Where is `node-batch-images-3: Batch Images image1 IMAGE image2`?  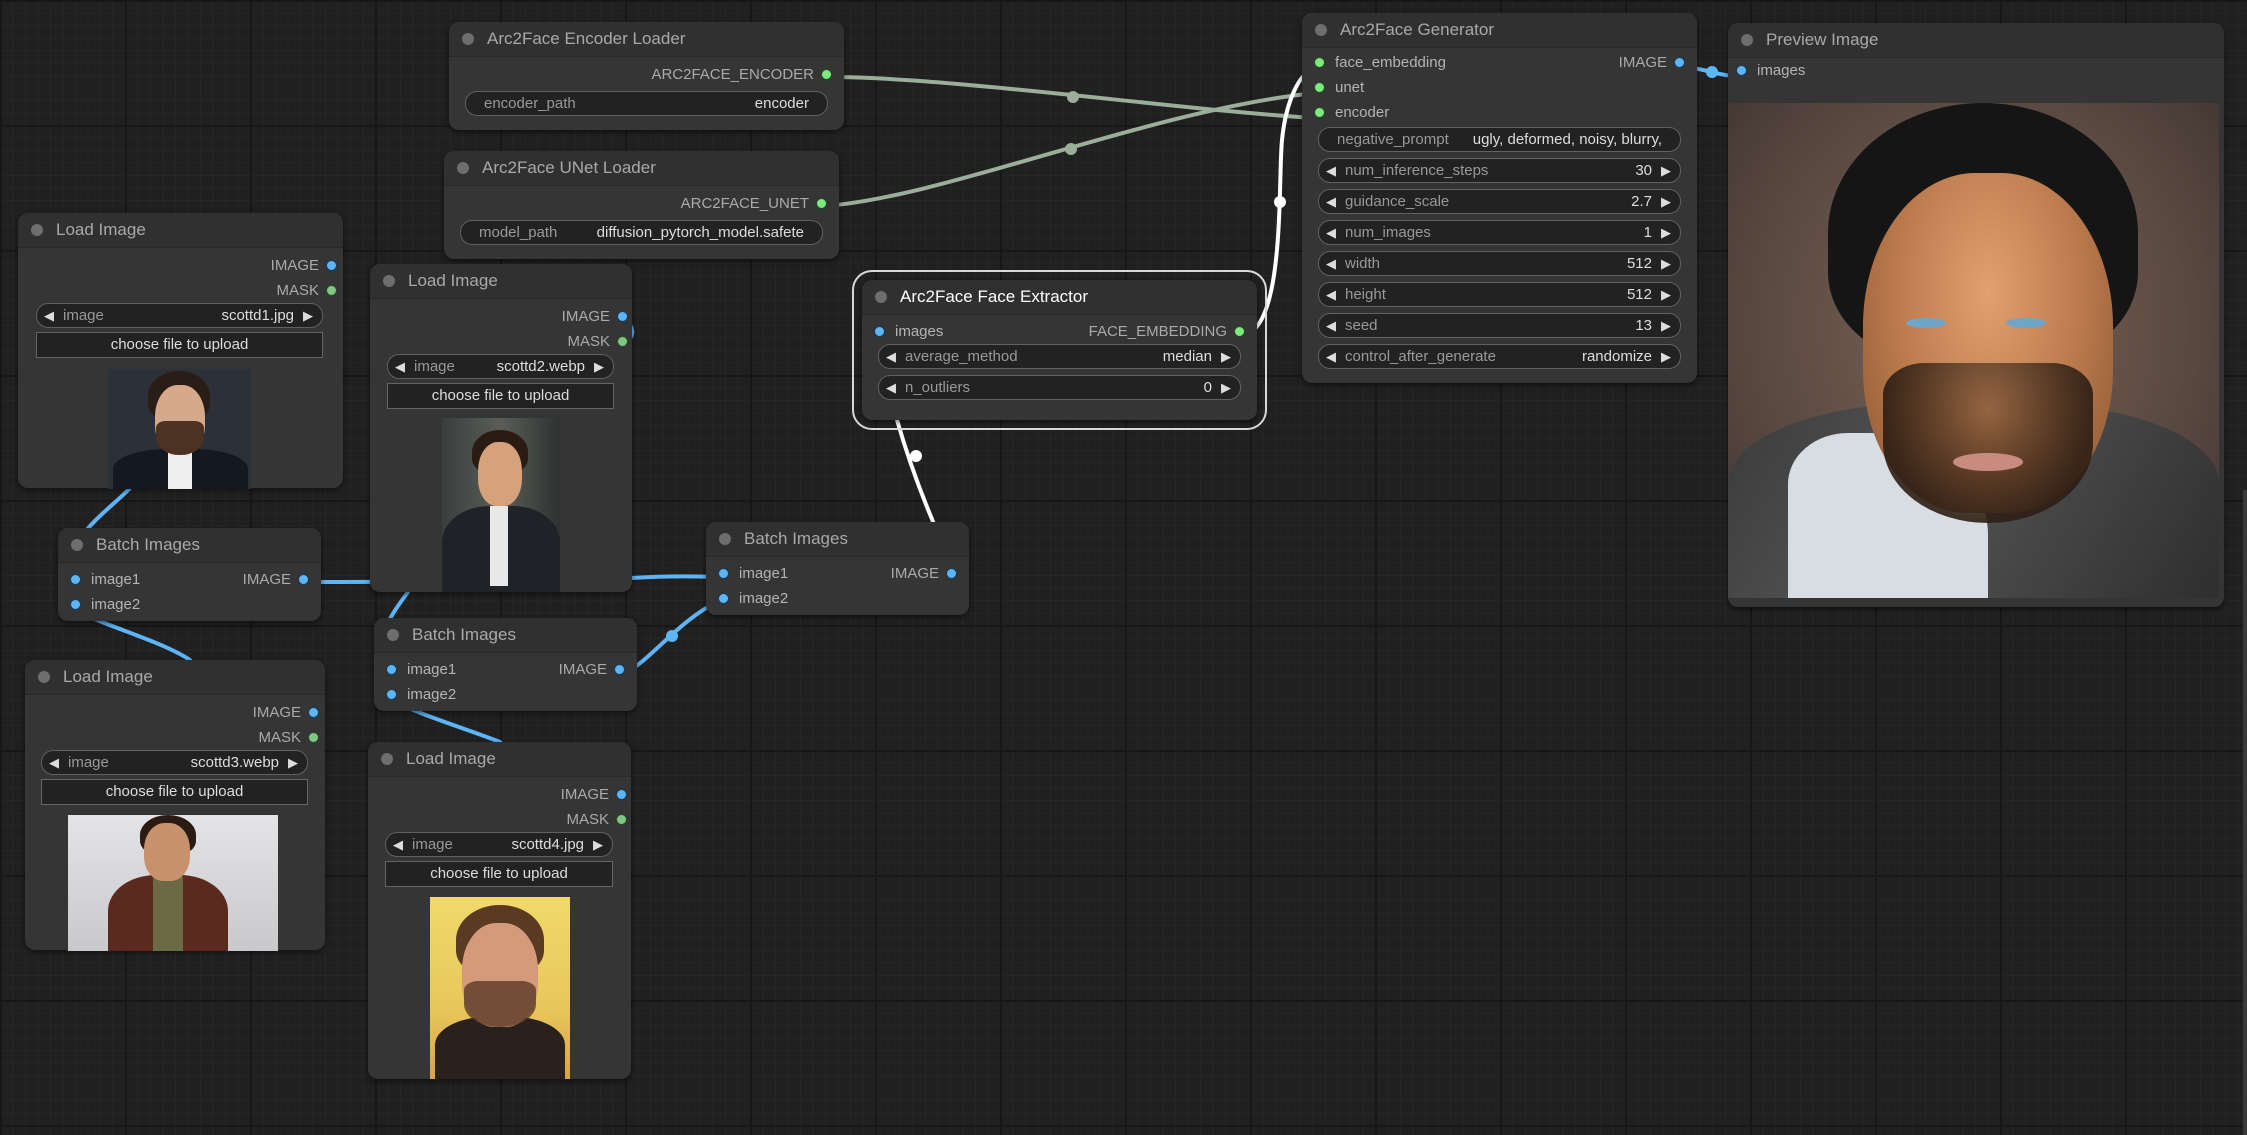
node-batch-images-3: Batch Images image1 IMAGE image2 is located at coordinates (837, 568).